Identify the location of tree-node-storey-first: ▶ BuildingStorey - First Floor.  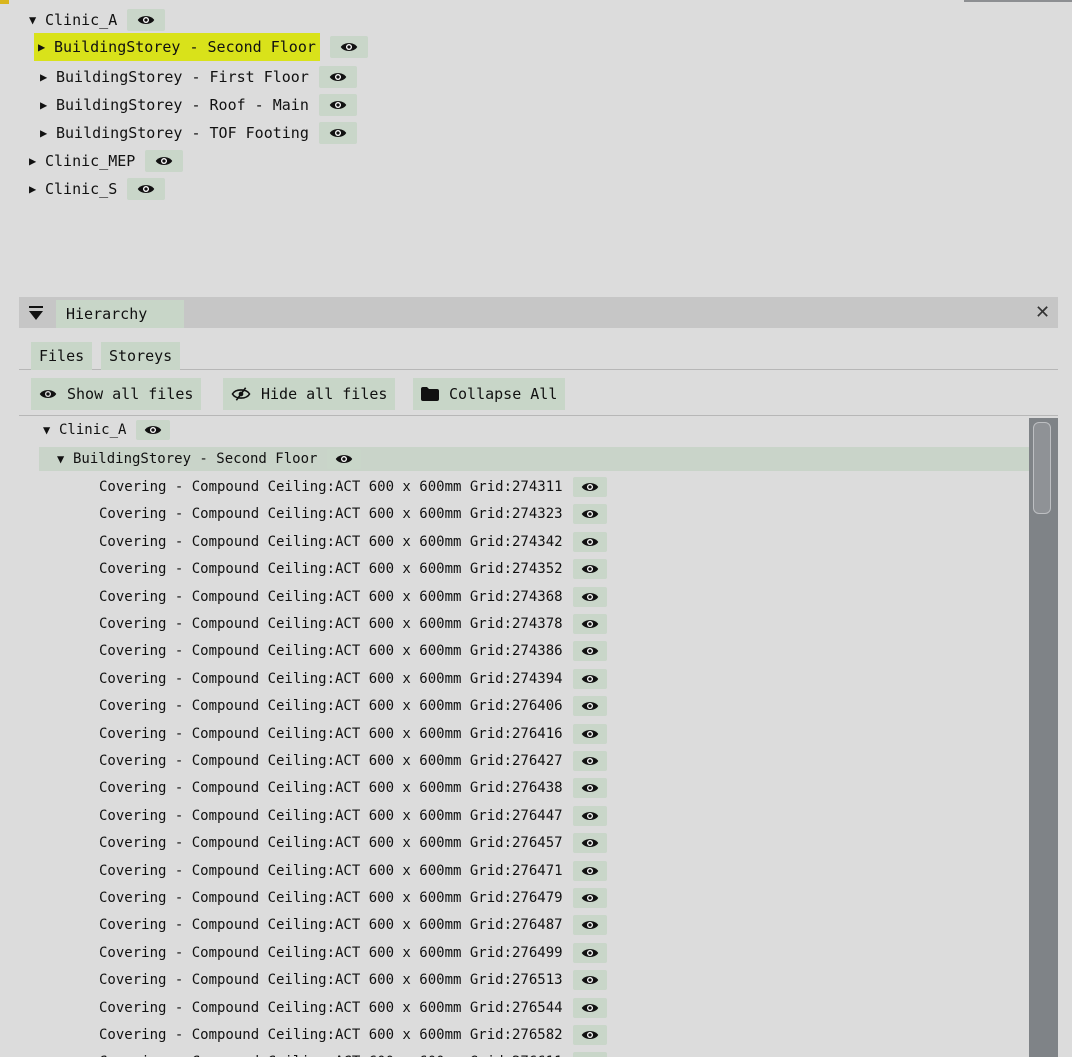
(198, 77).